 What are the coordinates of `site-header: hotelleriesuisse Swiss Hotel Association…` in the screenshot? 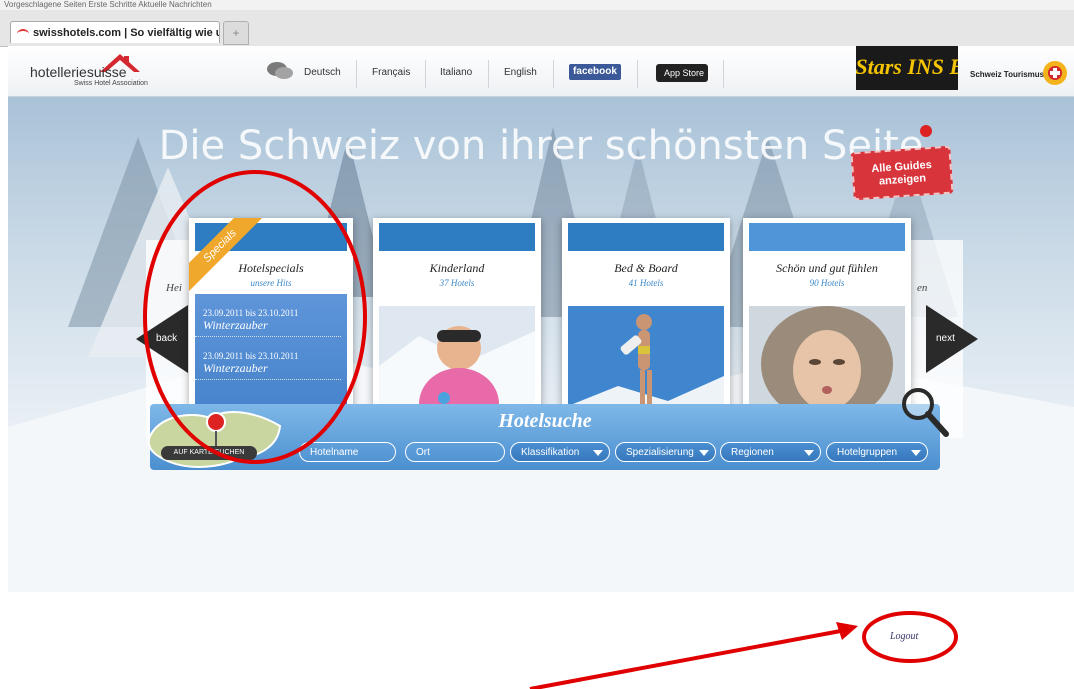 It's located at (541, 71).